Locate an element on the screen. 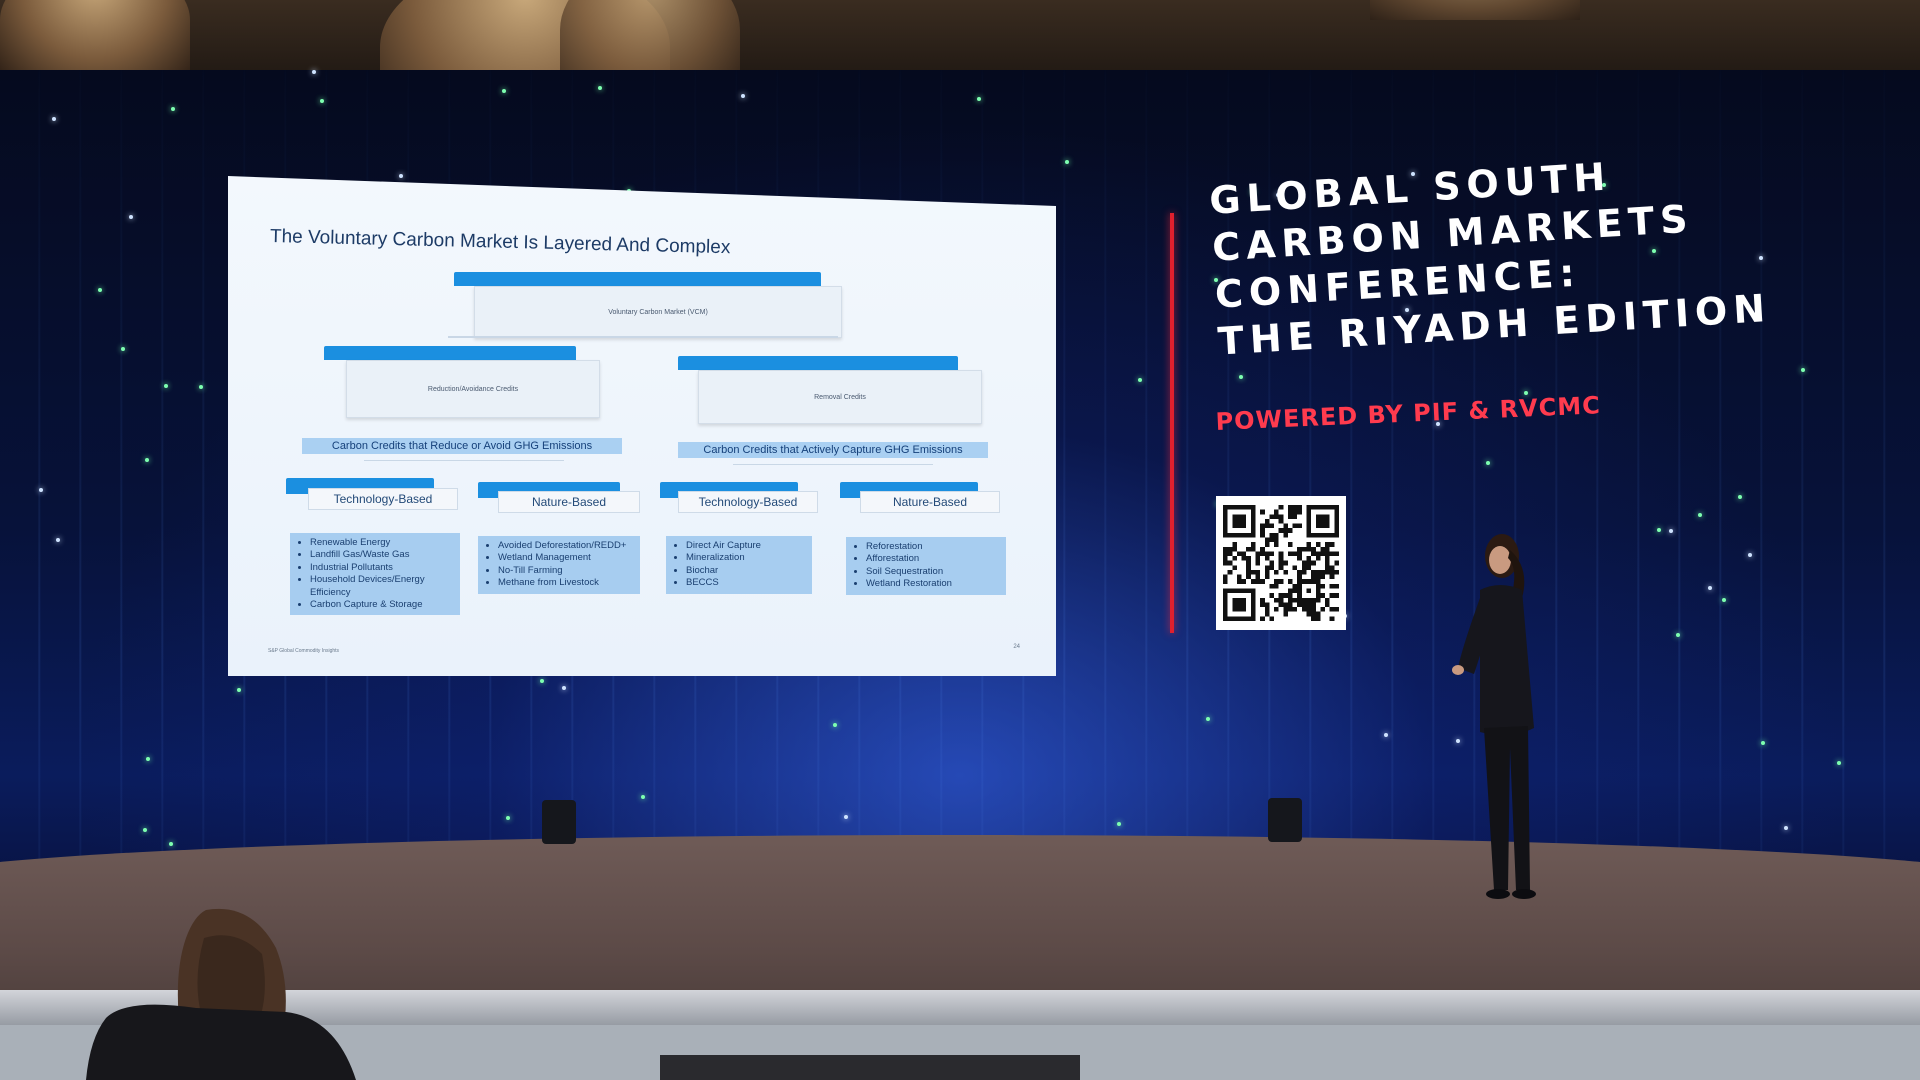 This screenshot has height=1080, width=1920. slide-page-number: 24 is located at coordinates (1016, 647).